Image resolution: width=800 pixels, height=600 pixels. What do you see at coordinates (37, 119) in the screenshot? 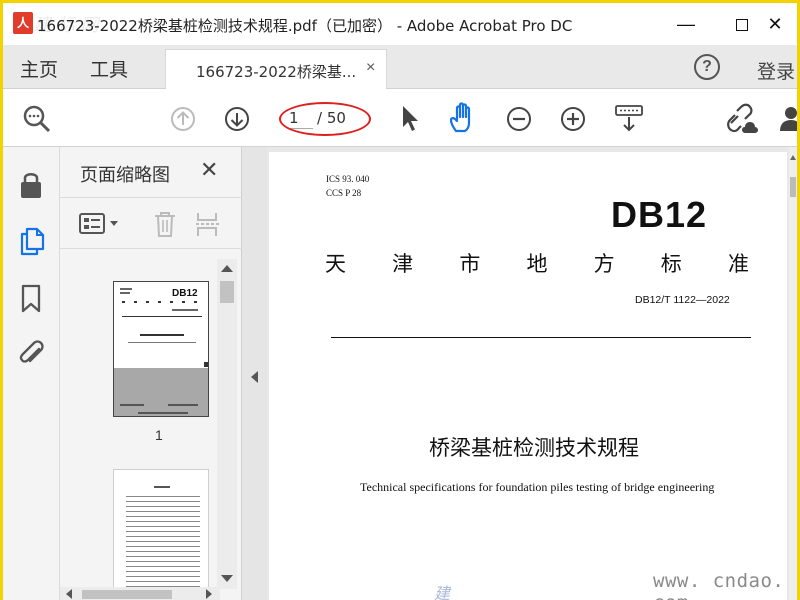
I see `search-zoom-icon` at bounding box center [37, 119].